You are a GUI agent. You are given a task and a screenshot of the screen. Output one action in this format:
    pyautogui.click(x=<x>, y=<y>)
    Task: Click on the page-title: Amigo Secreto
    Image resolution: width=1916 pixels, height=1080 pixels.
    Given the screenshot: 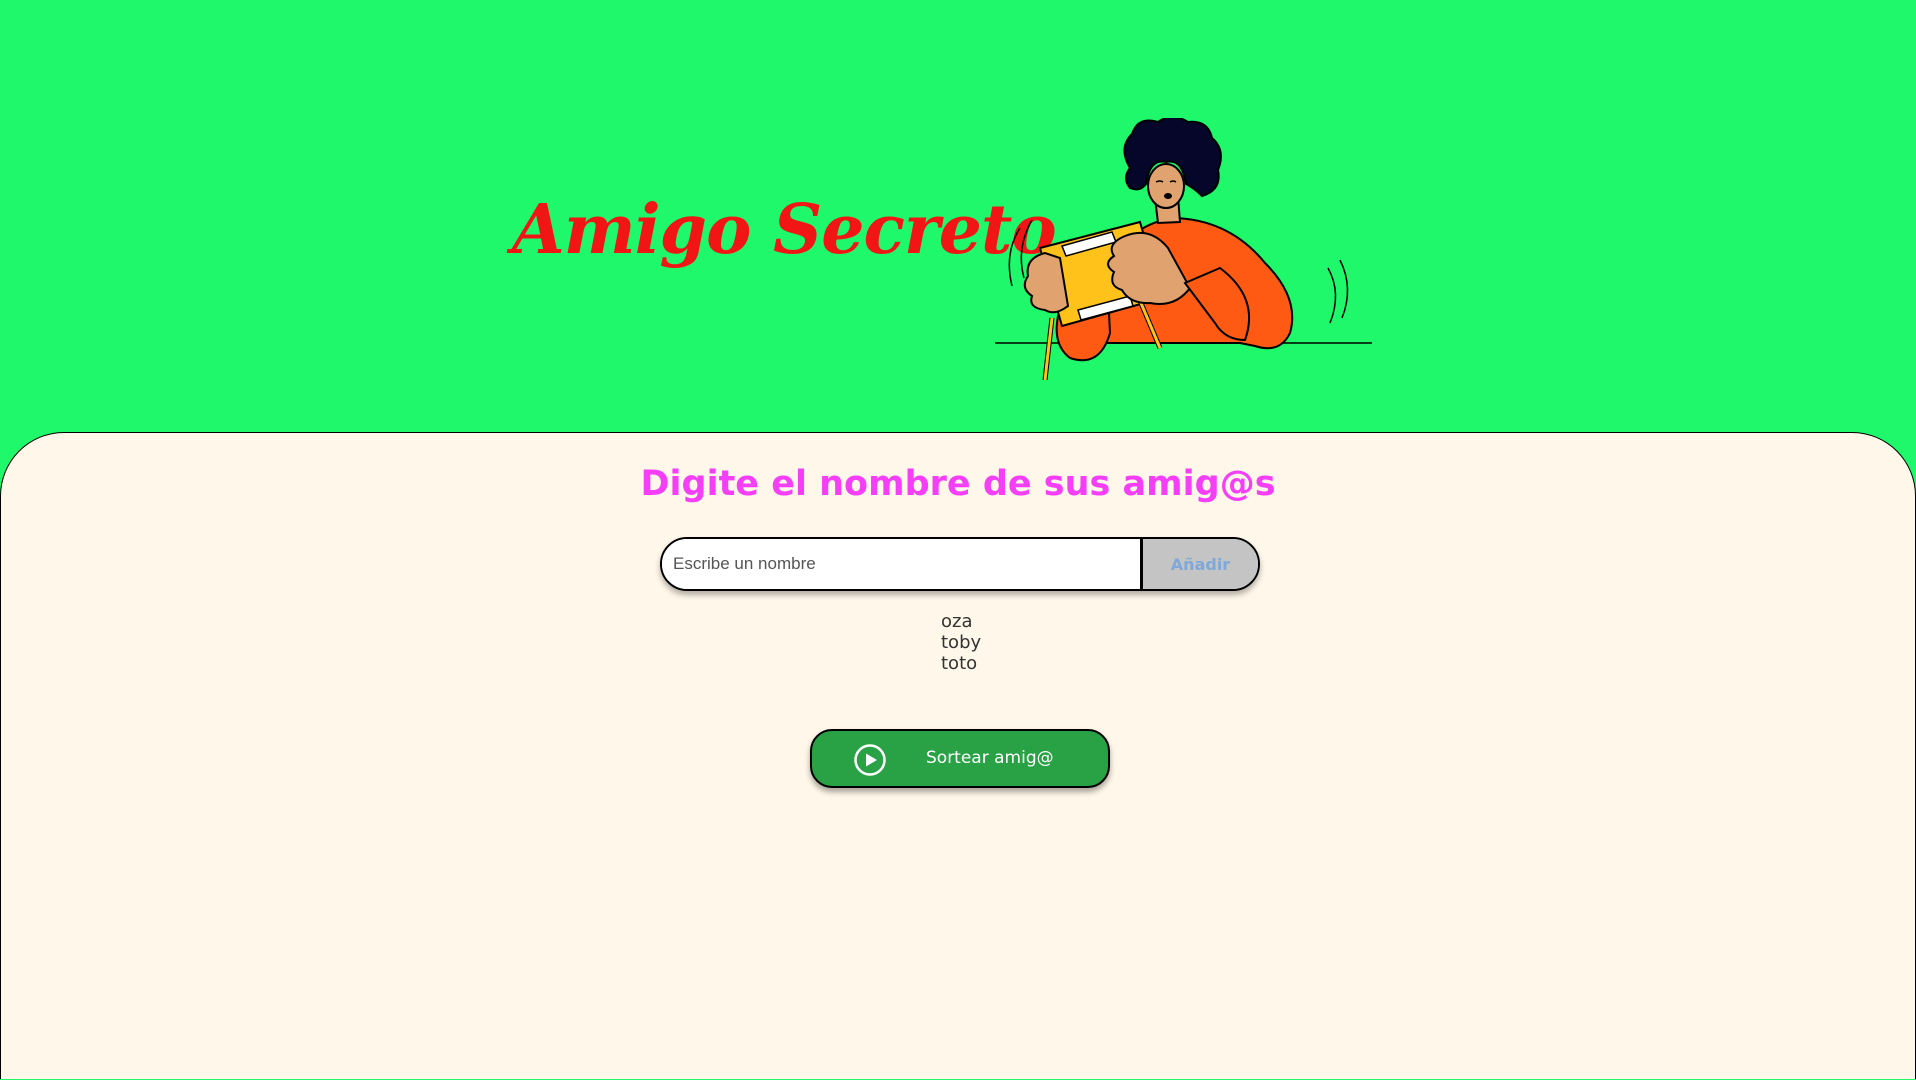 What is the action you would take?
    pyautogui.click(x=784, y=230)
    